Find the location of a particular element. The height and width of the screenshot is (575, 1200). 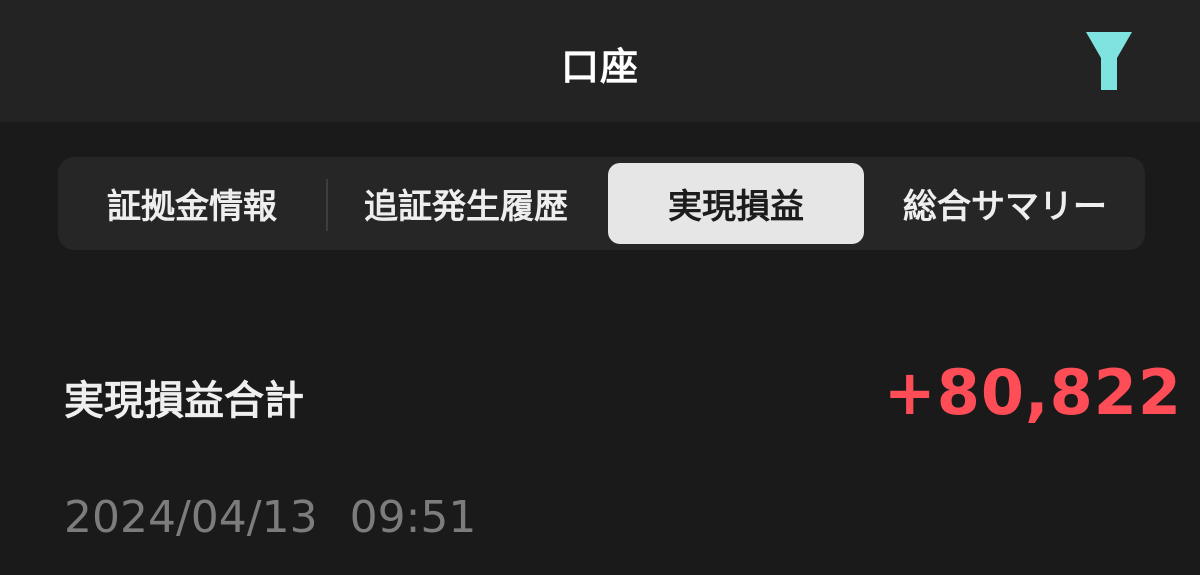

tab-realized-pnl: 実現損益 is located at coordinates (736, 203).